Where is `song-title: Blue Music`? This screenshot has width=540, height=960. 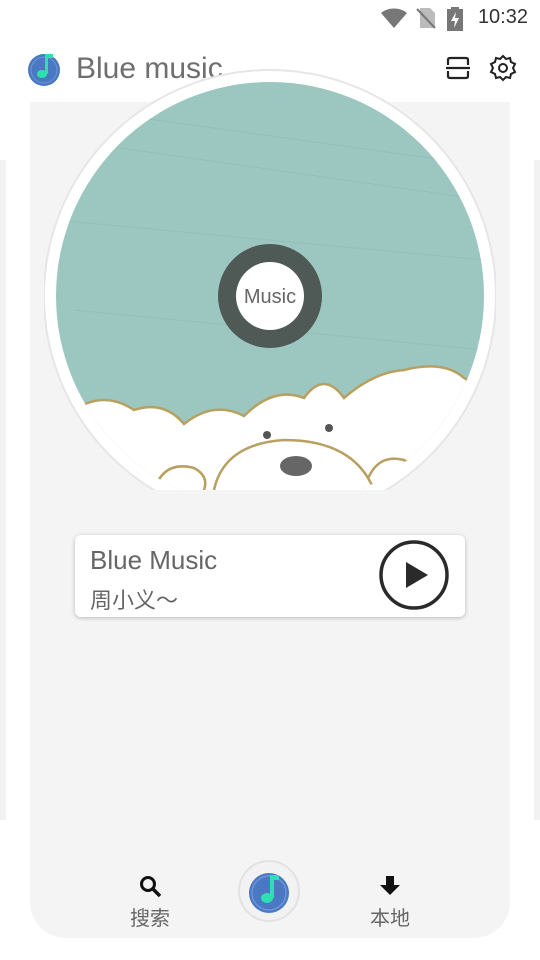
song-title: Blue Music is located at coordinates (154, 560).